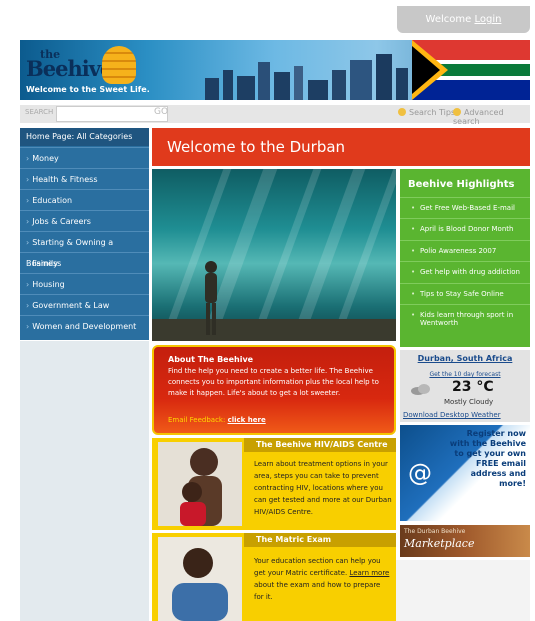 The image size is (535, 621). I want to click on sidebar-item-money: › Money, so click(84, 157).